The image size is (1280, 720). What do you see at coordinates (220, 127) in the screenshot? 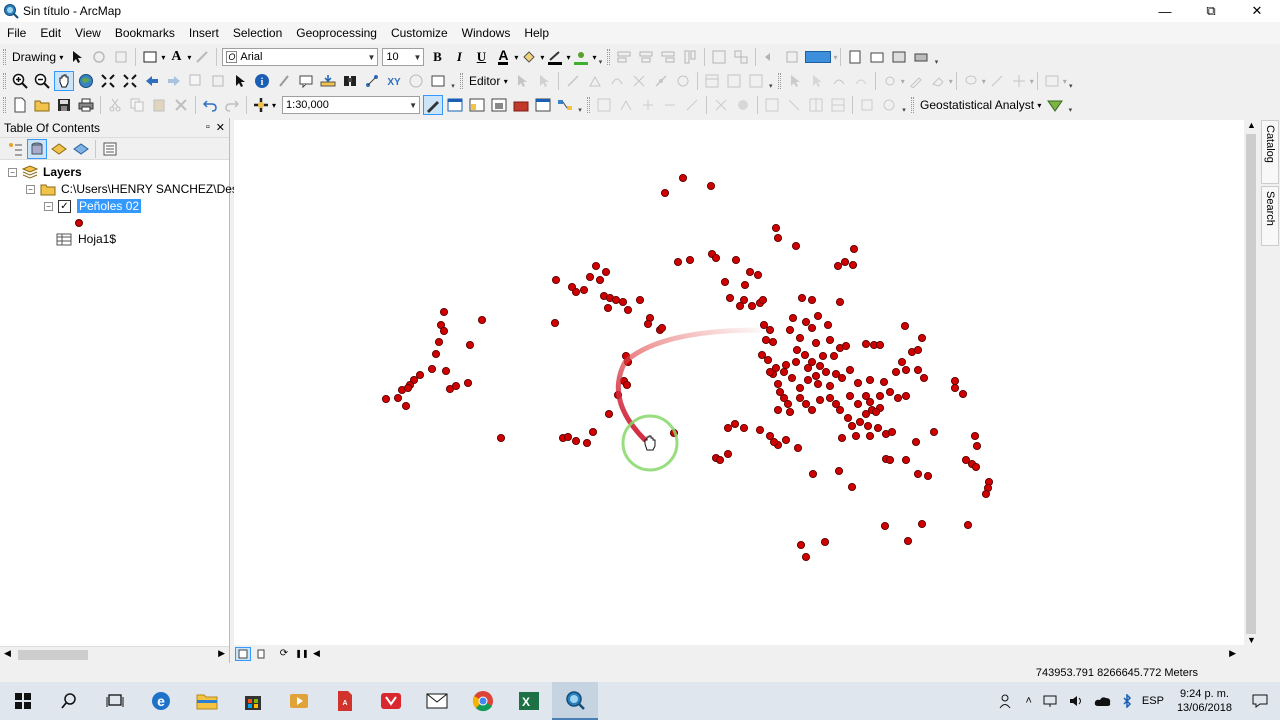
I see `toc-close-button: ✕` at bounding box center [220, 127].